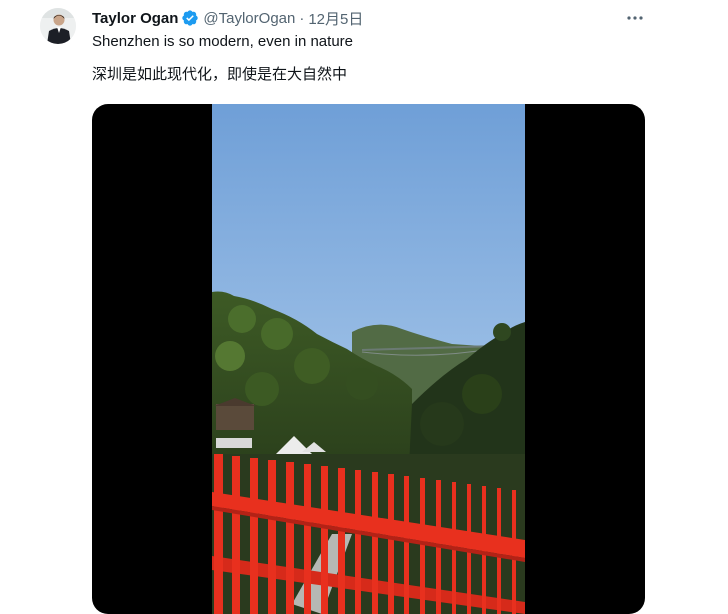 This screenshot has width=728, height=614. Describe the element at coordinates (335, 18) in the screenshot. I see `timestamp: 12月5日` at that location.